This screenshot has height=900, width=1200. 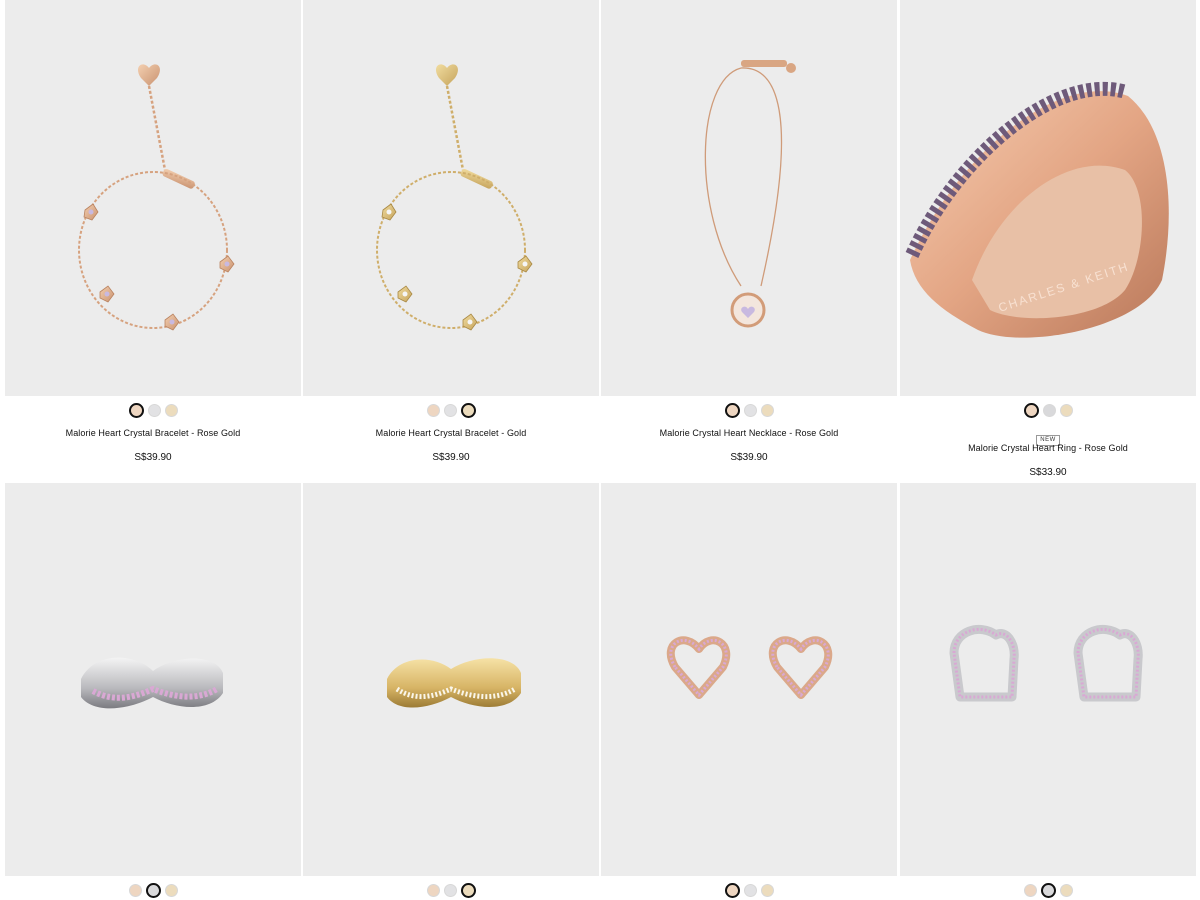 I want to click on earrings-rose-gold-image, so click(x=749, y=667).